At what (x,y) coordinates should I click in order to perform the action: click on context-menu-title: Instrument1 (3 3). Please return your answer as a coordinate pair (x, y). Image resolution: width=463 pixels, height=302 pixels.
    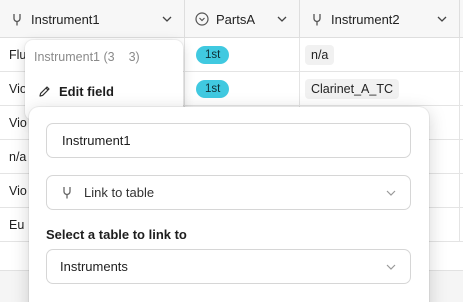
    Looking at the image, I should click on (87, 57).